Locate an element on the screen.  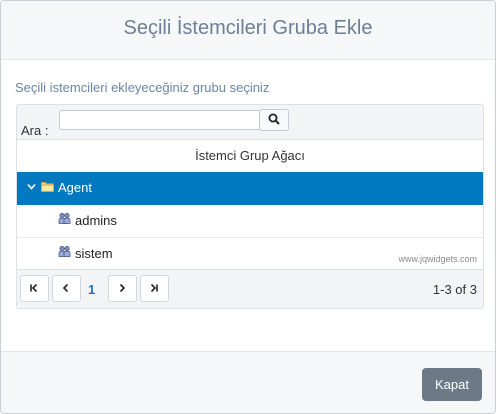
dialog-header: Seçili İstemcileri Gruba Ekle is located at coordinates (248, 30).